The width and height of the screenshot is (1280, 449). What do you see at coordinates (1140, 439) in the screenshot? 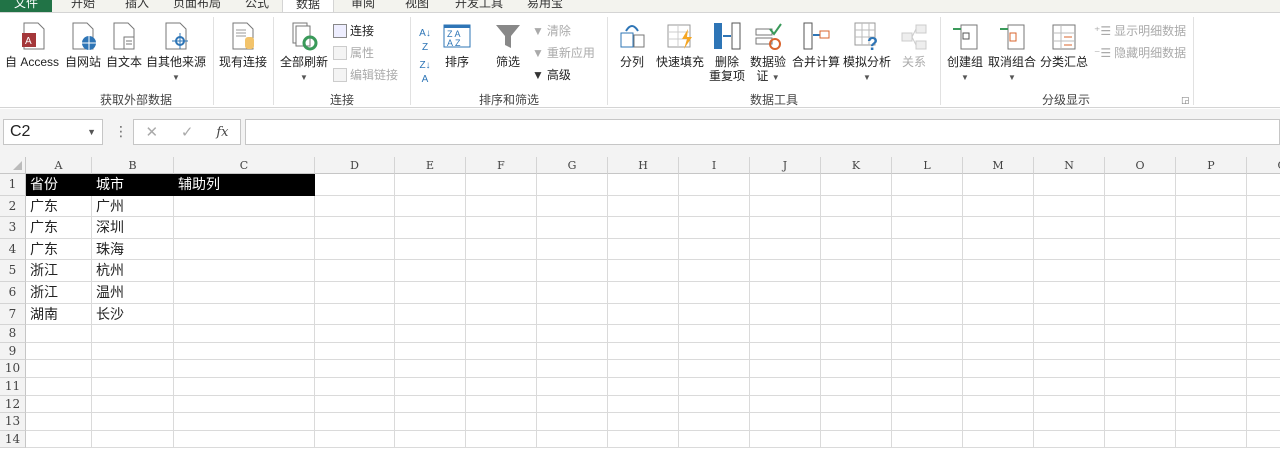
I see `cell-O14` at bounding box center [1140, 439].